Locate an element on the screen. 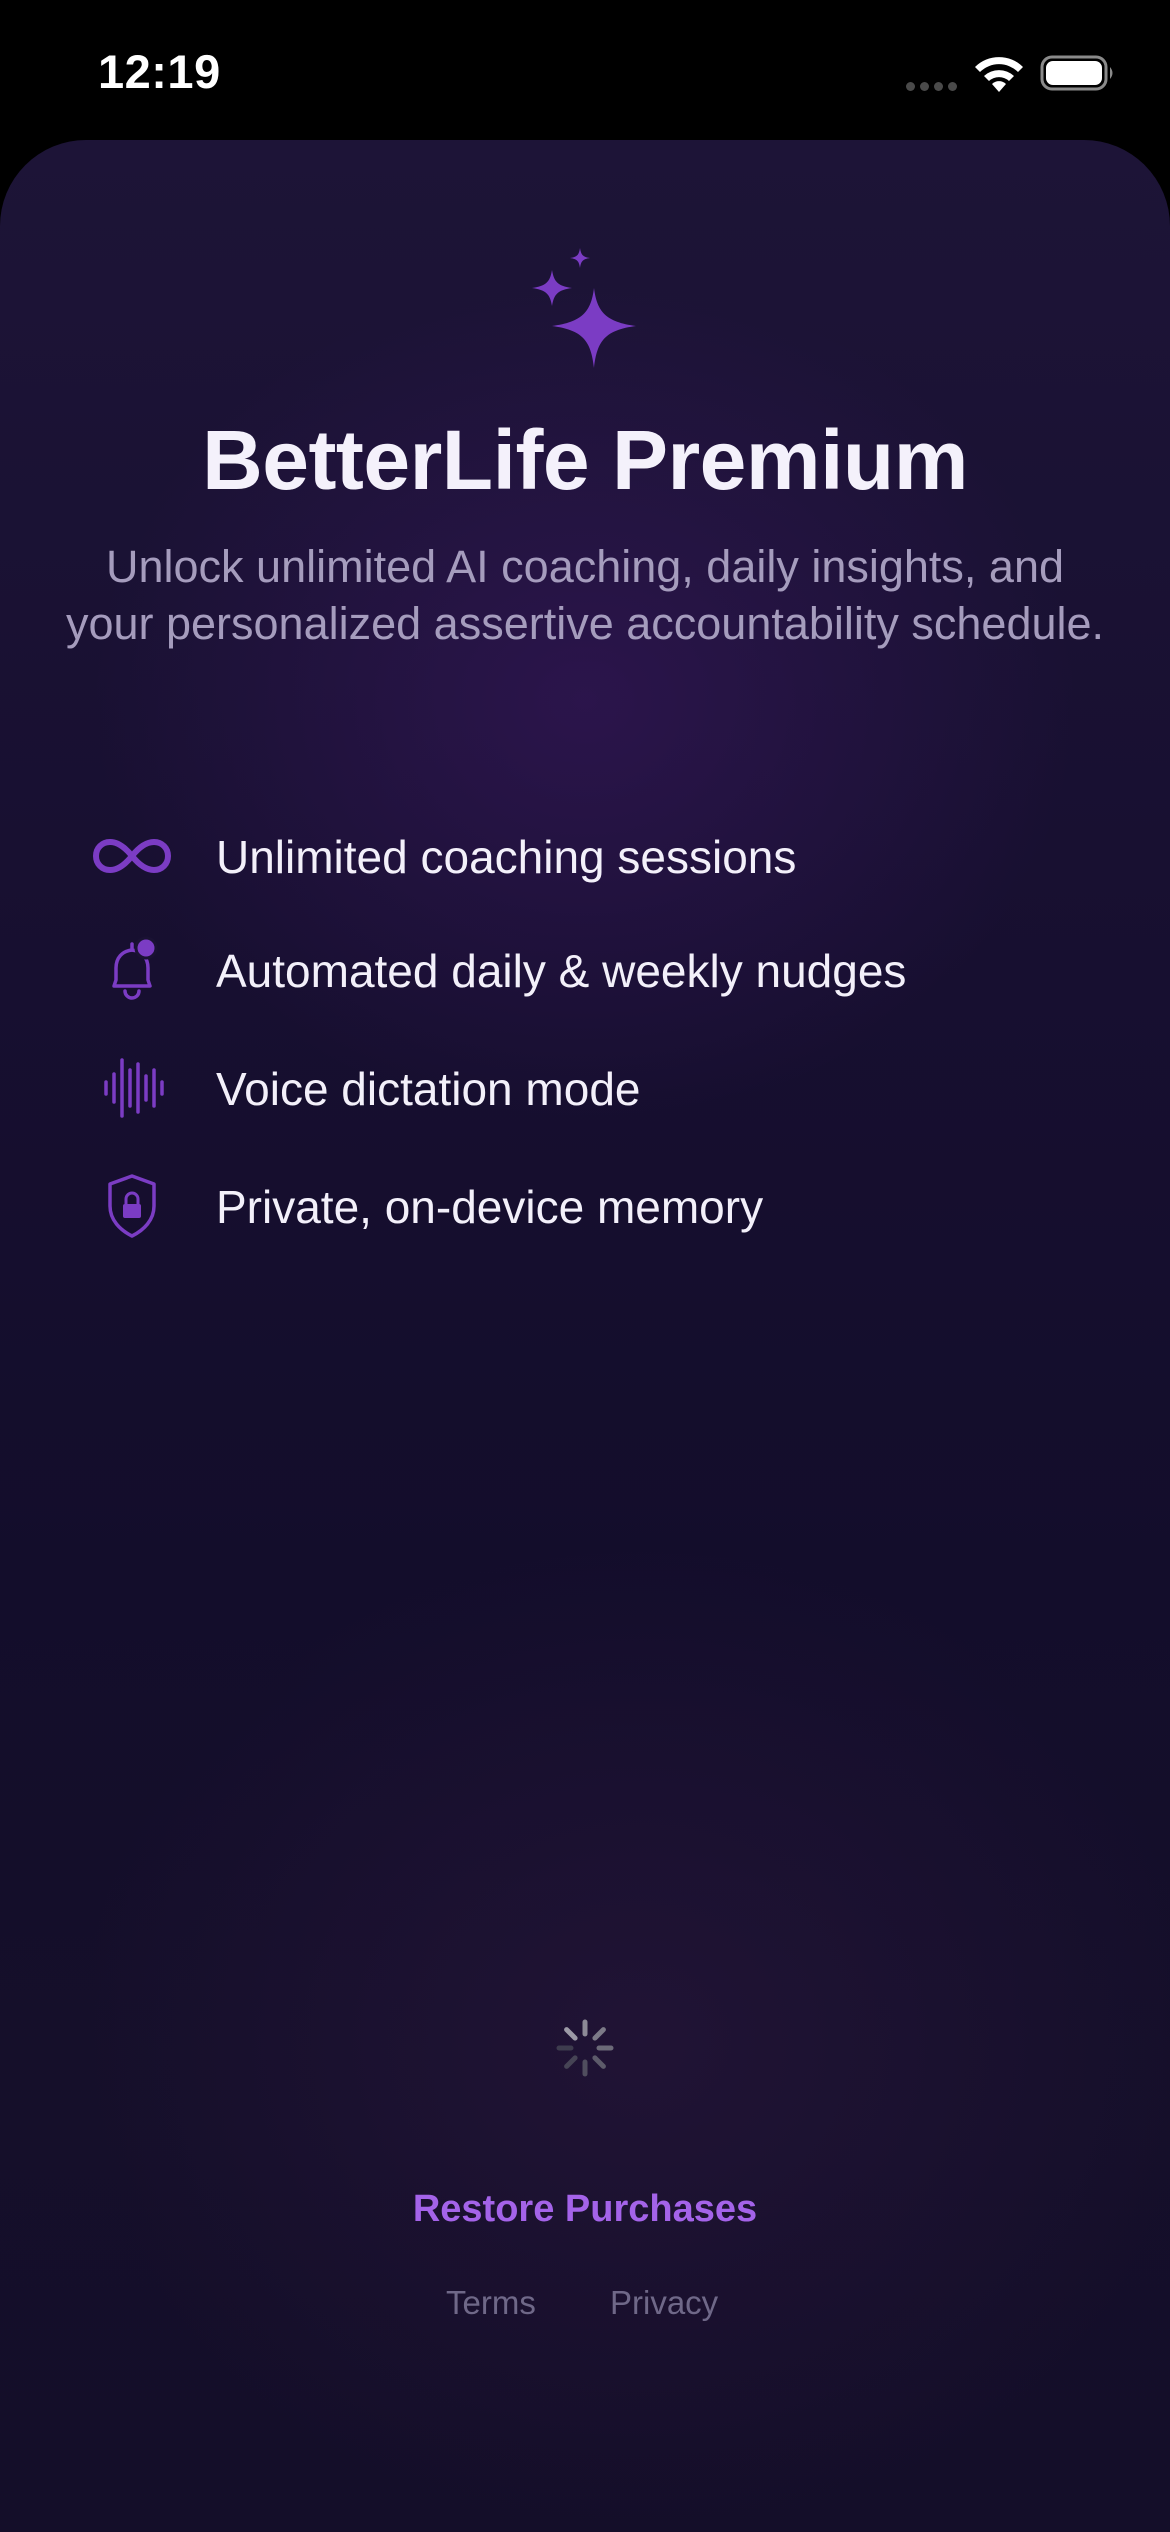 This screenshot has width=1170, height=2532. restore-purchases-button: Restore Purchases is located at coordinates (585, 2209).